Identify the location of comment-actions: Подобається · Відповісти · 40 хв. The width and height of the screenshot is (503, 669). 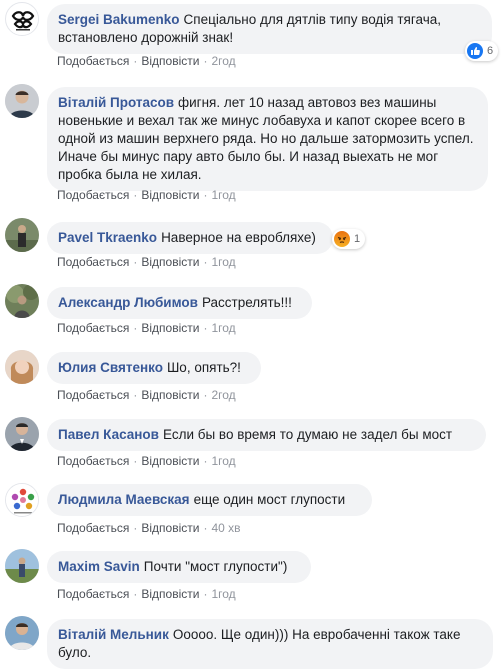
(149, 528).